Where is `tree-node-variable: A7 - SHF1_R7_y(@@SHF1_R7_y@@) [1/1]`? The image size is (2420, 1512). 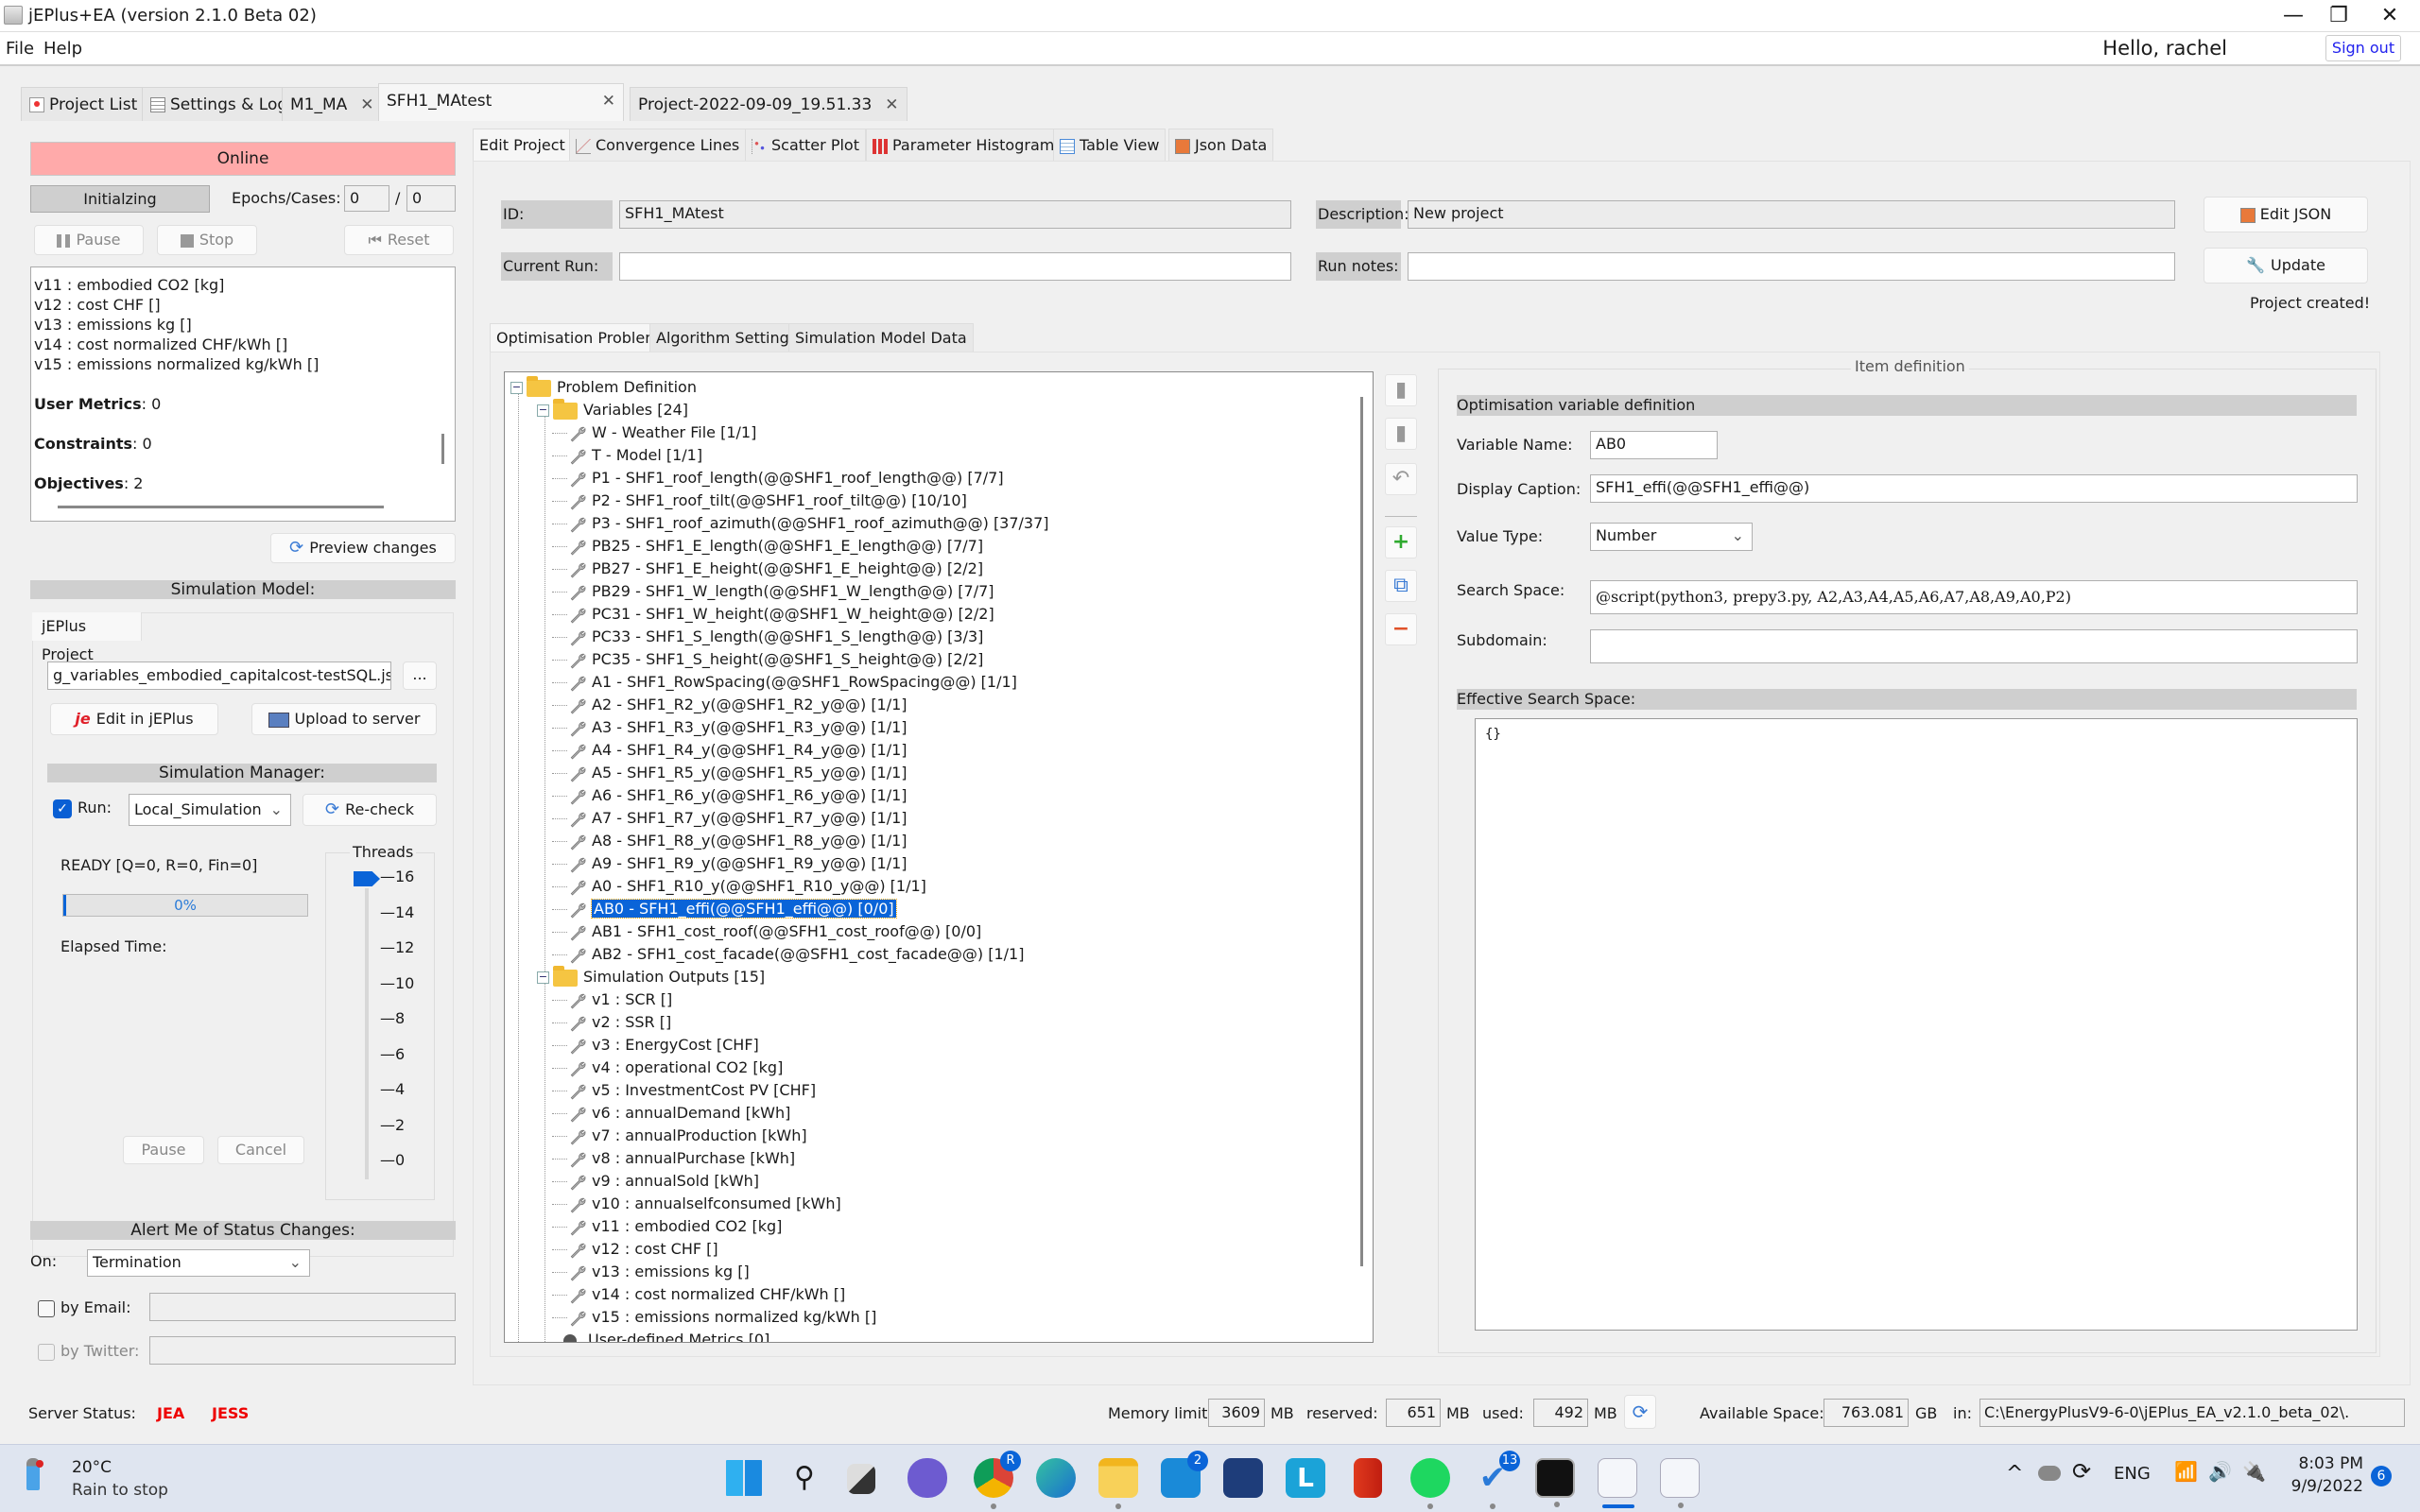 tree-node-variable: A7 - SHF1_R7_y(@@SHF1_R7_y@@) [1/1] is located at coordinates (730, 818).